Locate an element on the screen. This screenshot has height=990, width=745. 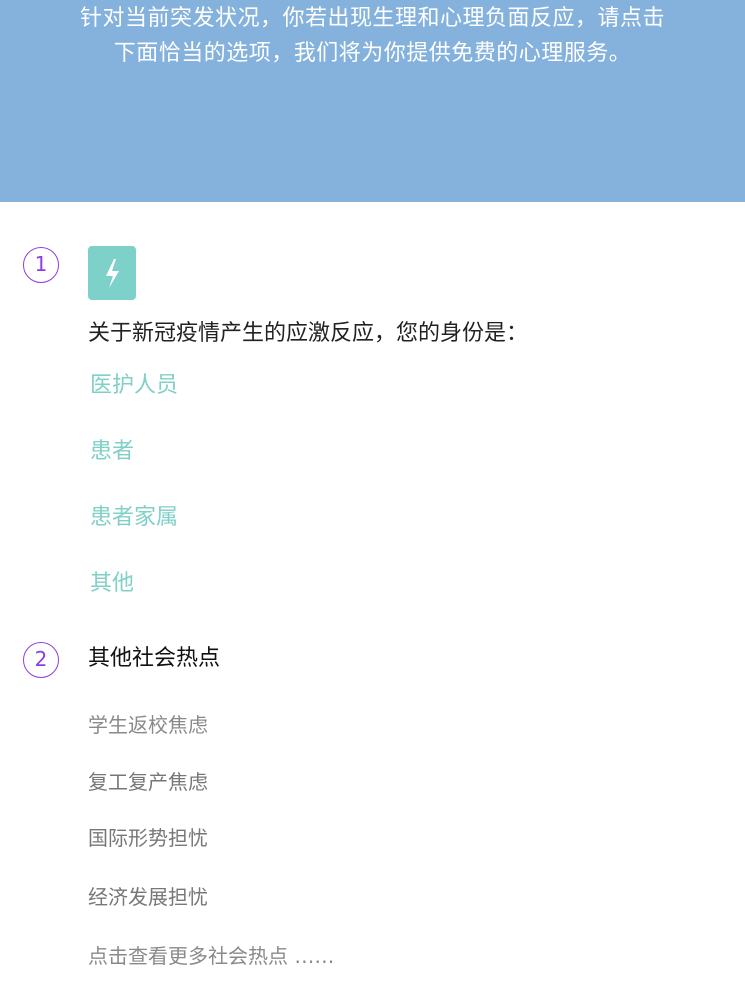
option-medical-staff: 医护人员 is located at coordinates (134, 386).